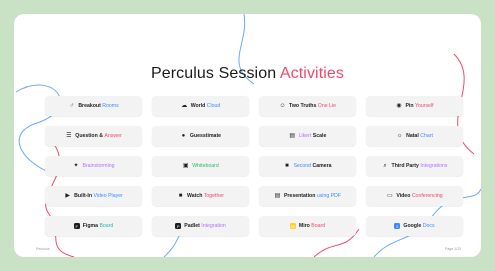 The width and height of the screenshot is (495, 271). Describe the element at coordinates (178, 226) in the screenshot. I see `padlet-logo-icon: P` at that location.